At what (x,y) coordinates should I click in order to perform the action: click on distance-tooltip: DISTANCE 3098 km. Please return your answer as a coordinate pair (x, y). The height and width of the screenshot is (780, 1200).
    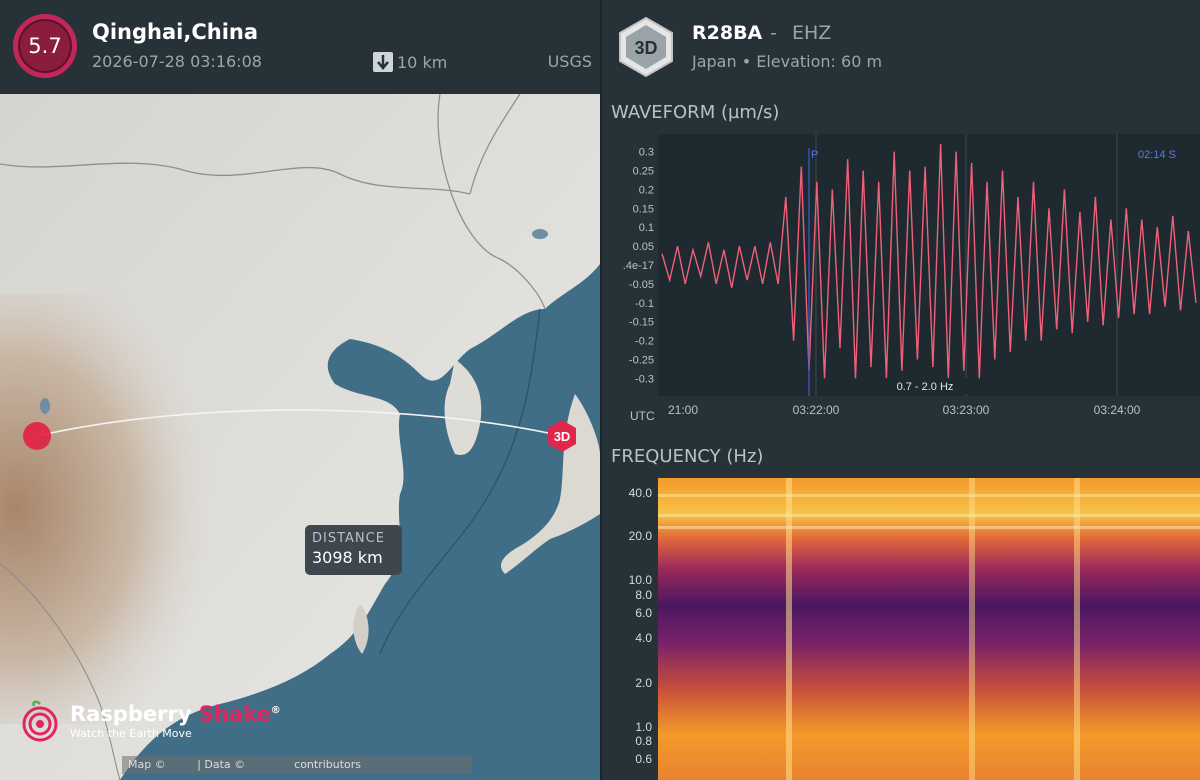
    Looking at the image, I should click on (353, 550).